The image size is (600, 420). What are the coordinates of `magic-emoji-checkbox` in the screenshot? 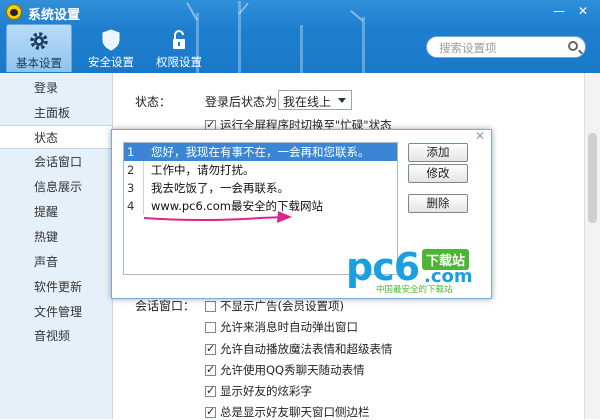 It's located at (210, 348).